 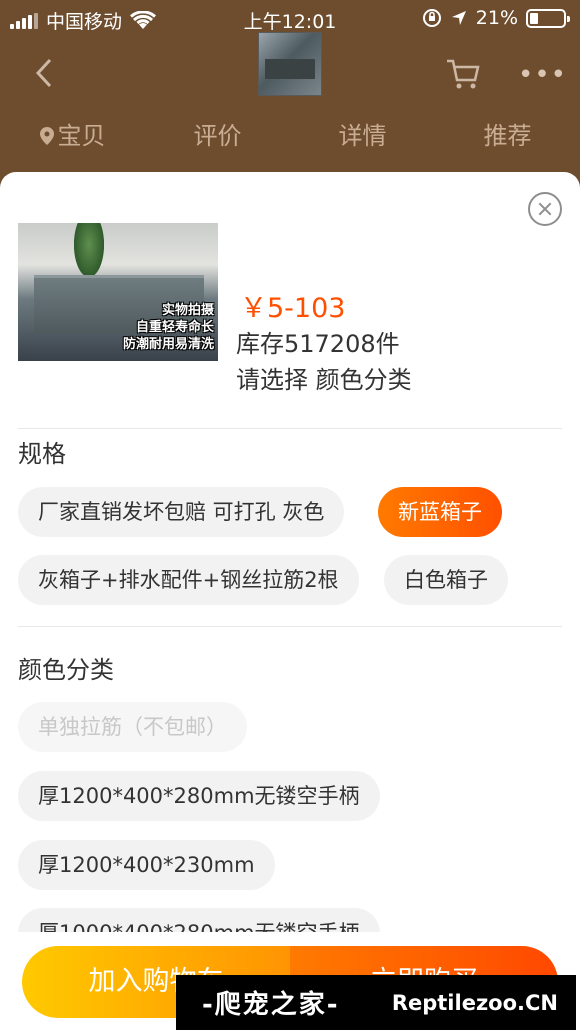 What do you see at coordinates (89, 250) in the screenshot?
I see `plant-graphic` at bounding box center [89, 250].